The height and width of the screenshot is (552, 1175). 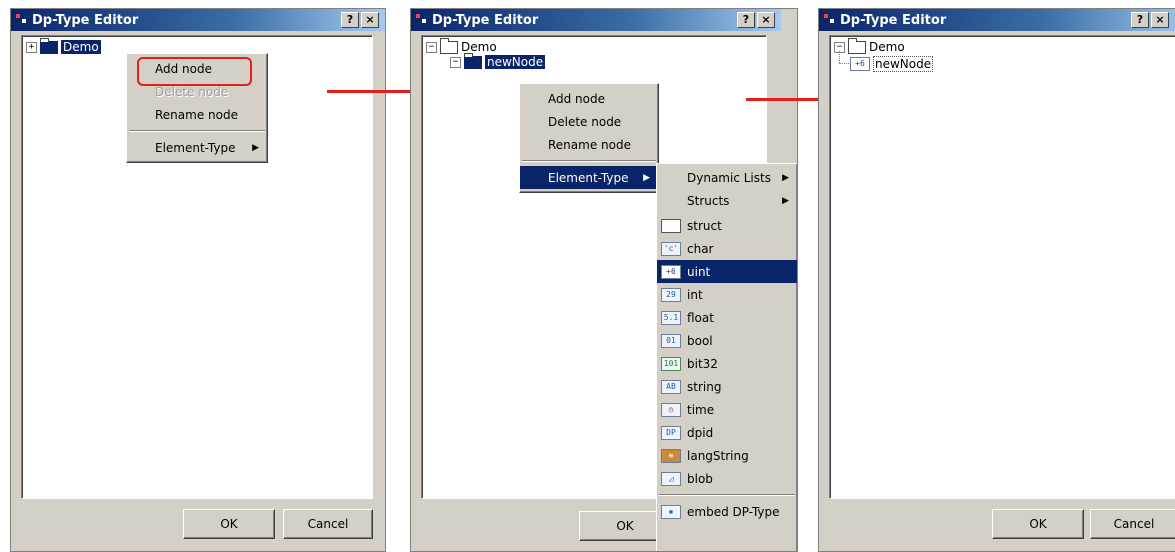 I want to click on embed-icon: ▪, so click(x=671, y=511).